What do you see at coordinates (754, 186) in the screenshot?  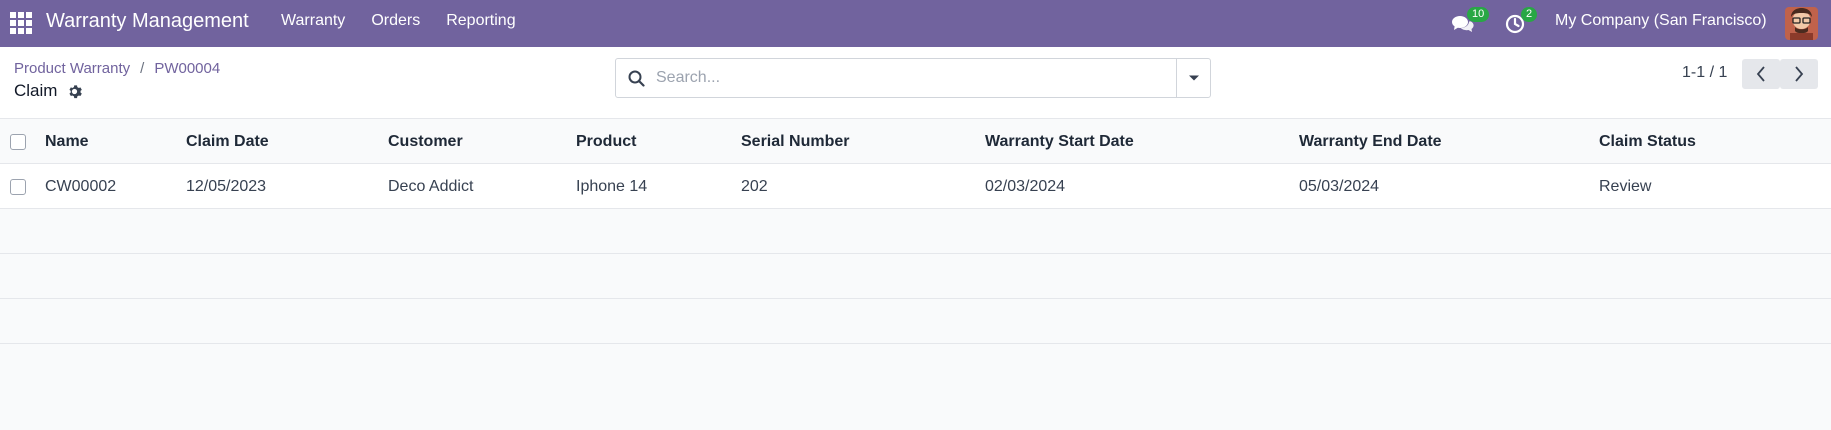 I see `cell-serial-number: 202` at bounding box center [754, 186].